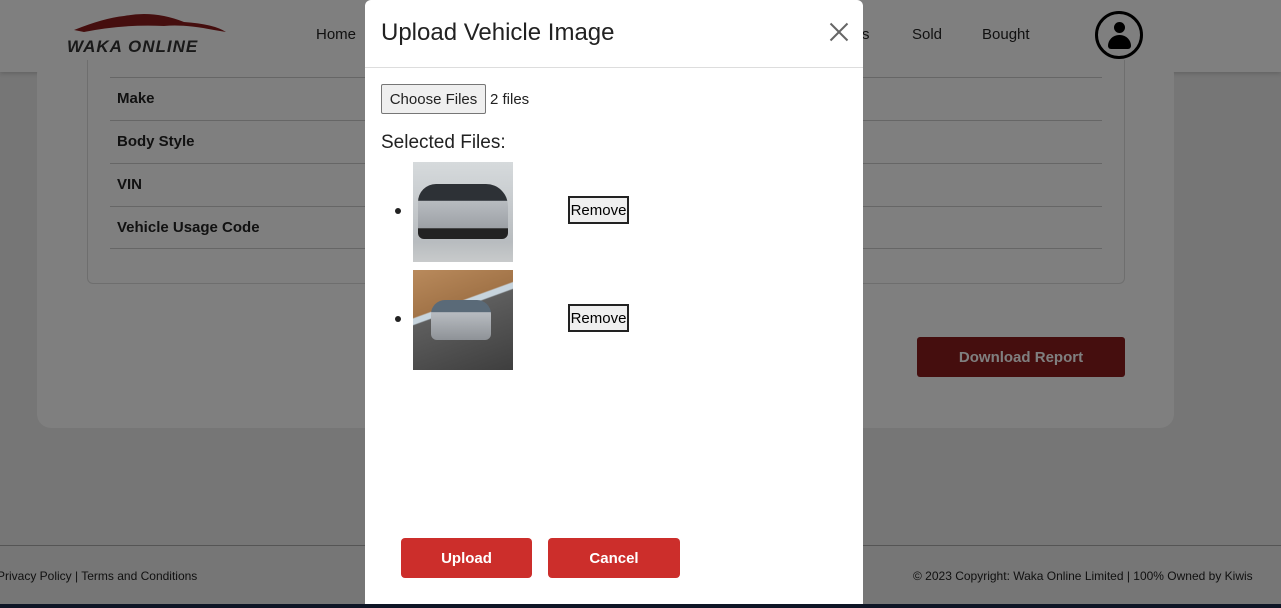  What do you see at coordinates (466, 558) in the screenshot?
I see `upload-button: Upload` at bounding box center [466, 558].